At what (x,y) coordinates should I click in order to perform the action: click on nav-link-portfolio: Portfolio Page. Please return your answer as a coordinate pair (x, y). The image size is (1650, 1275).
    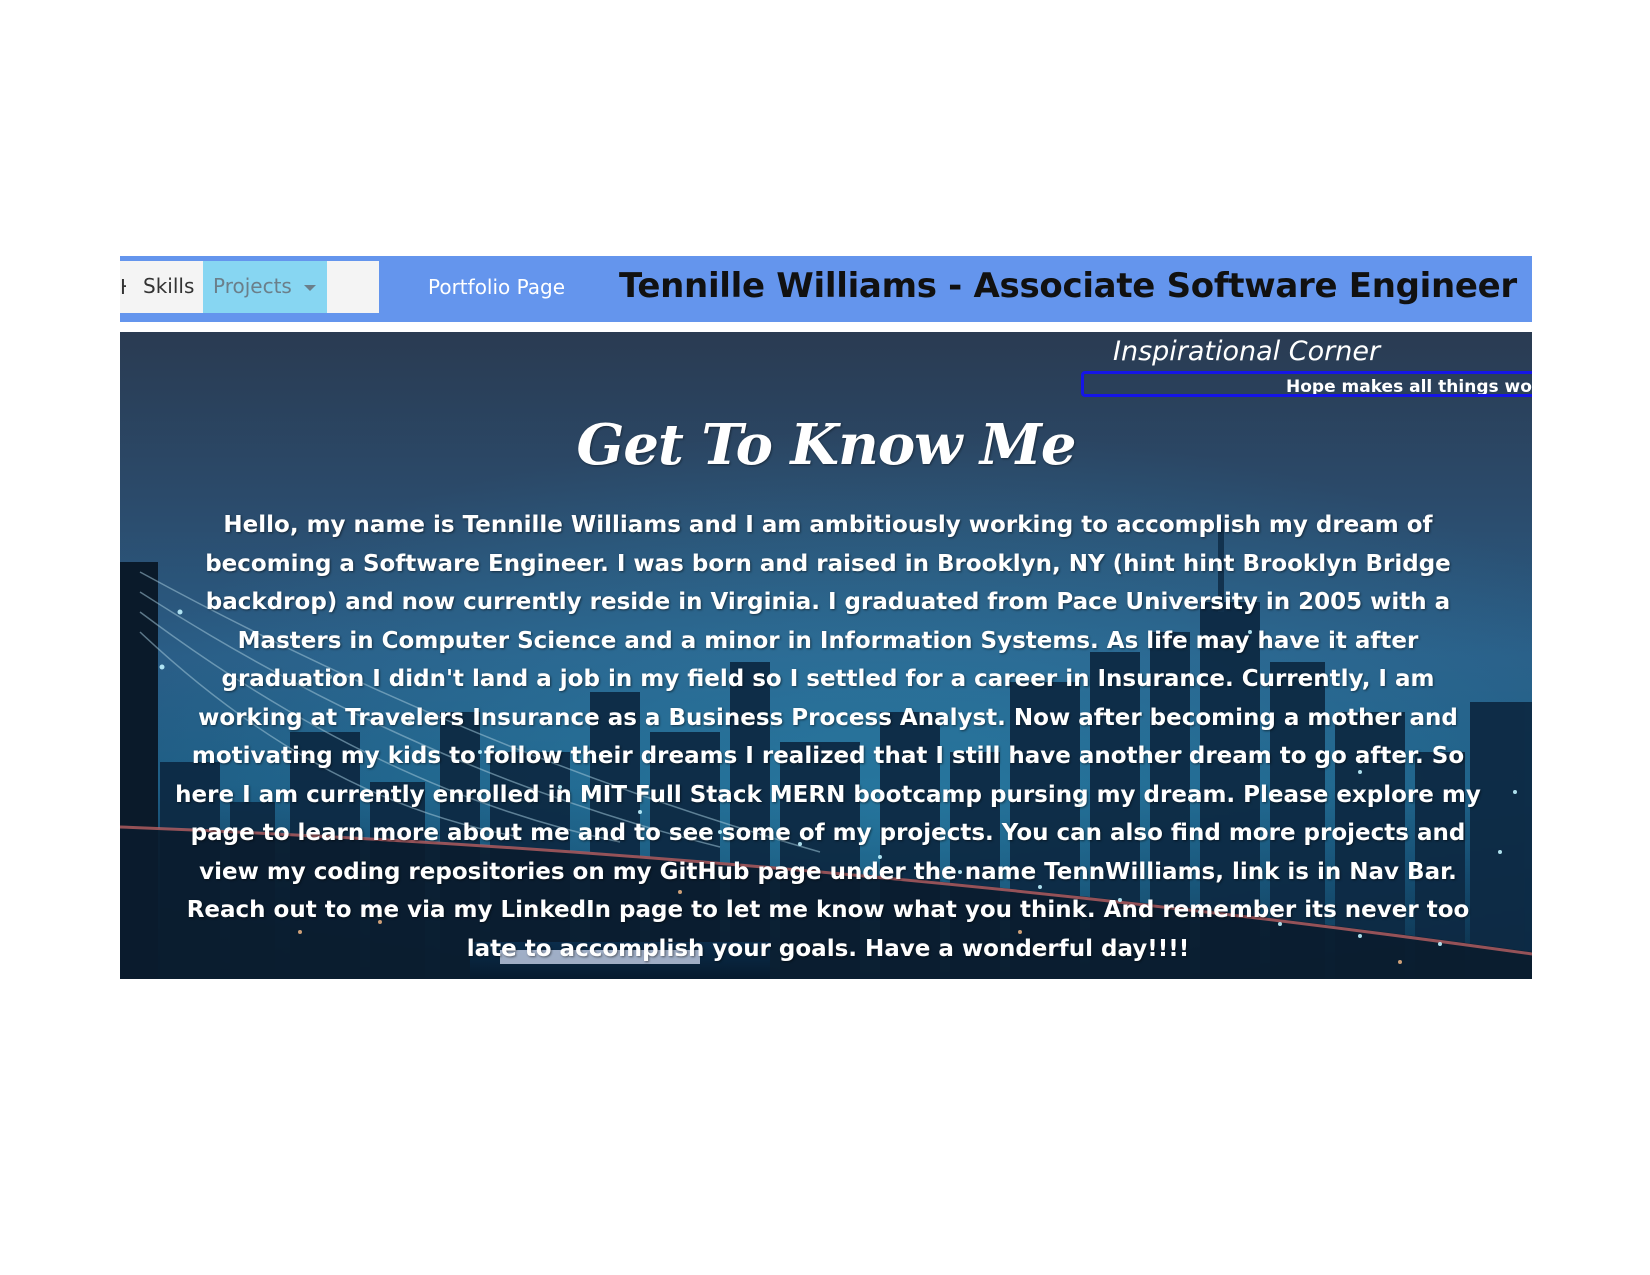
    Looking at the image, I should click on (496, 287).